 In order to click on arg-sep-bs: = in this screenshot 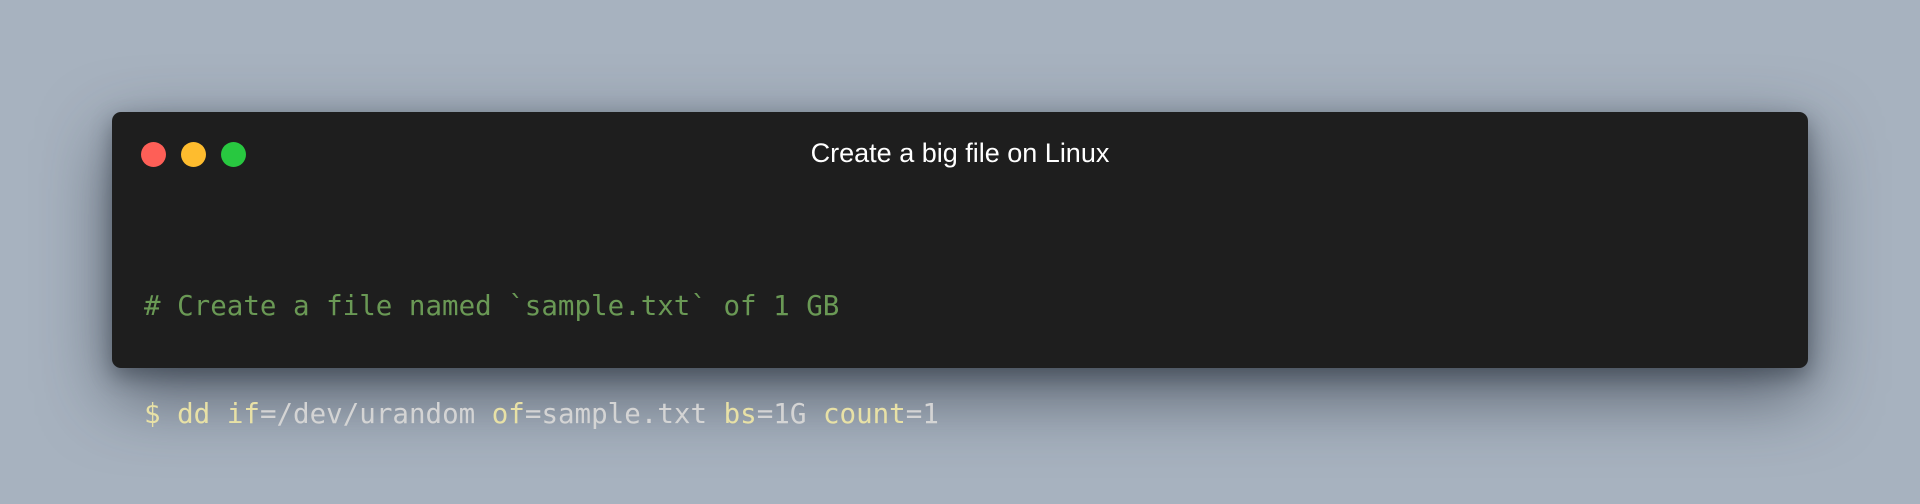, I will do `click(765, 414)`.